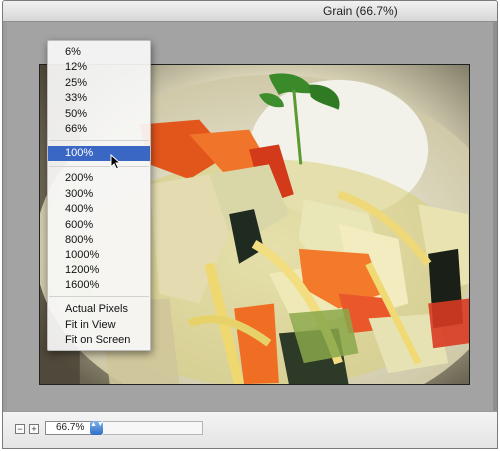 The height and width of the screenshot is (451, 500). I want to click on zoom-menu-item: 1000%, so click(99, 255).